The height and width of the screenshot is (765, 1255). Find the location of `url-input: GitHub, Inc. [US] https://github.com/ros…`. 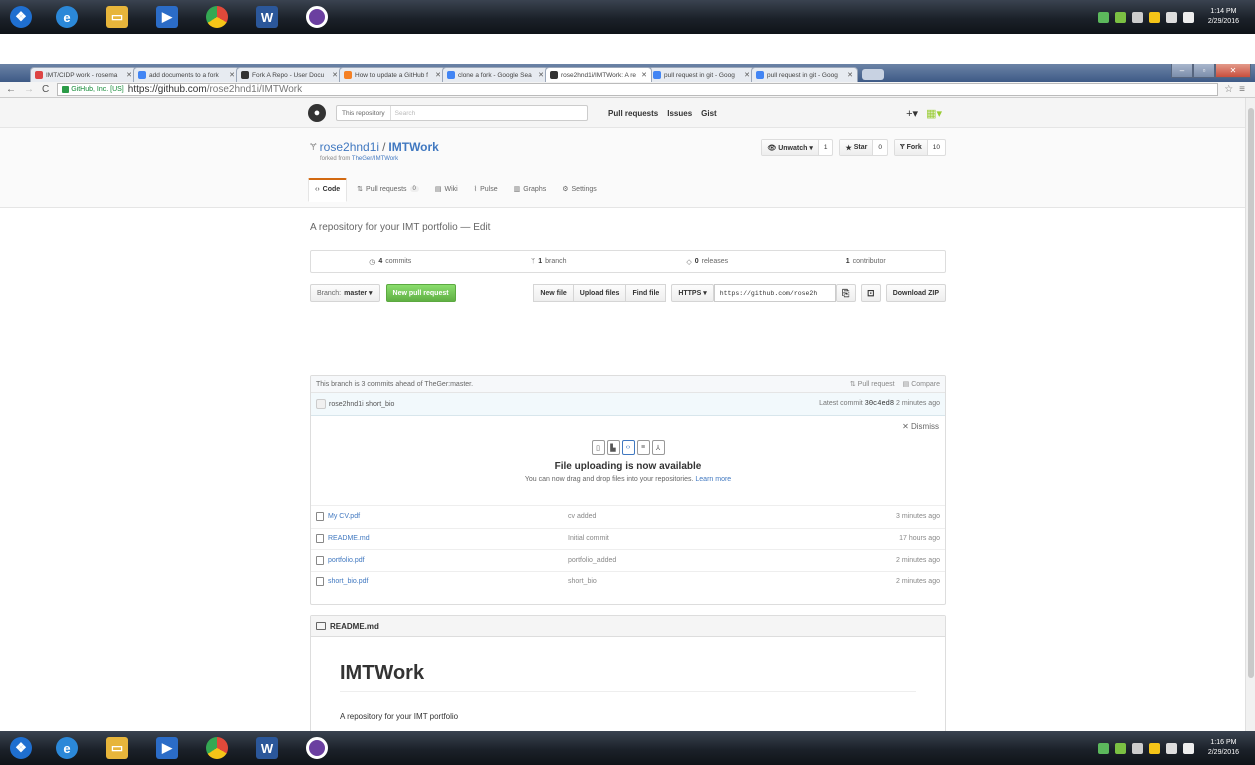

url-input: GitHub, Inc. [US] https://github.com/ros… is located at coordinates (638, 89).